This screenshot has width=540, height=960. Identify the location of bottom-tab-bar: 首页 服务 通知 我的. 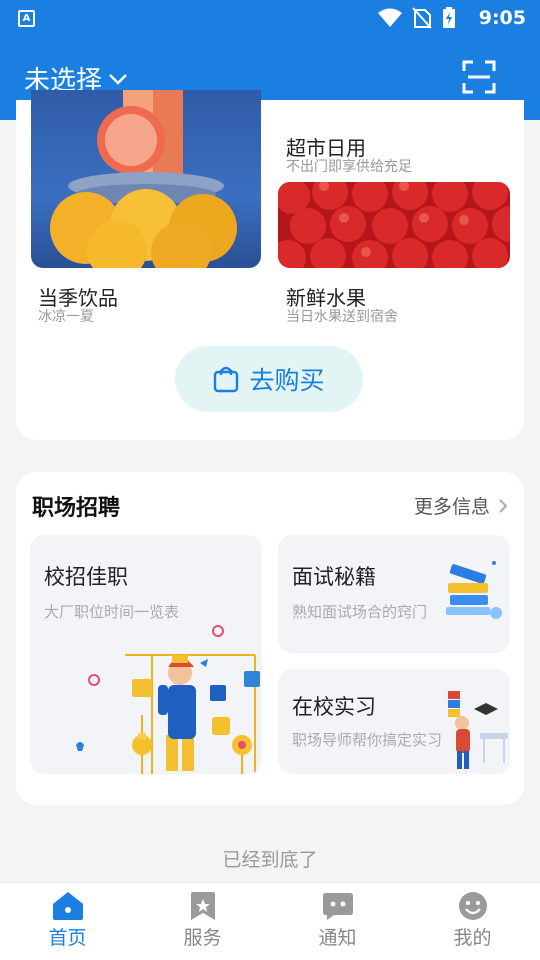
(270, 921).